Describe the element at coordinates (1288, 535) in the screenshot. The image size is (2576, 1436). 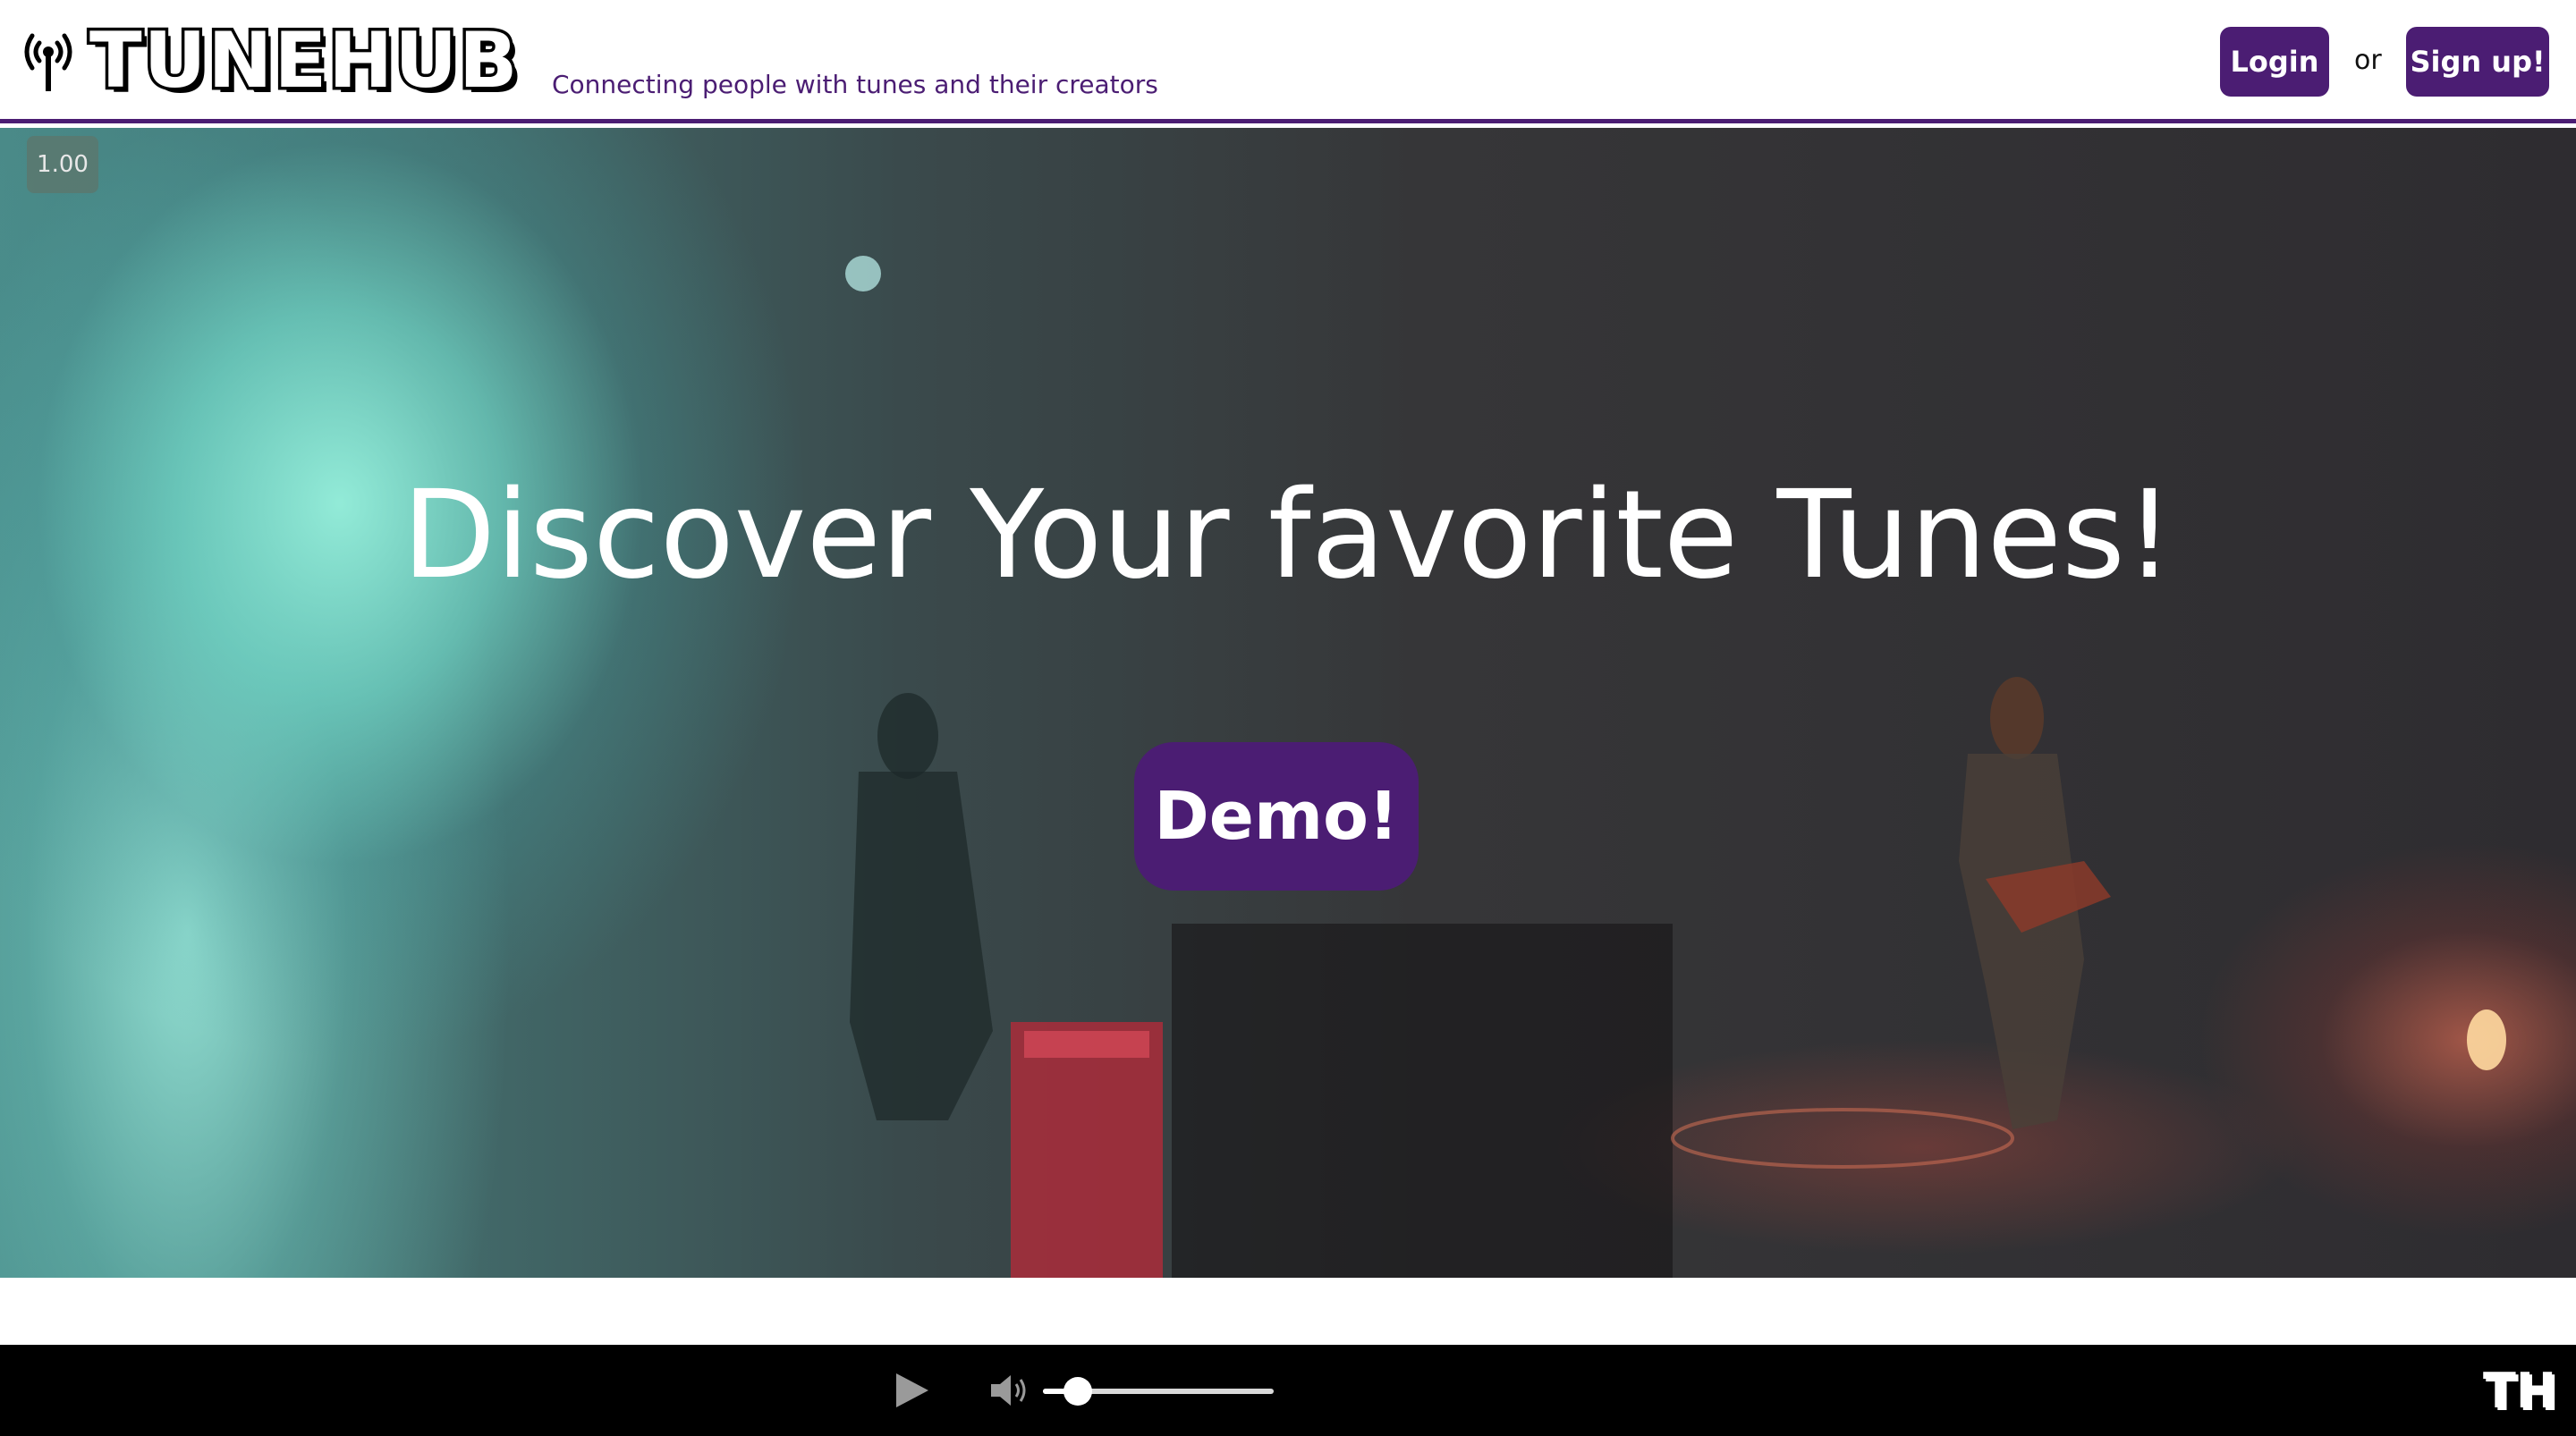
I see `hero-title: Discover Your favorite Tunes!` at that location.